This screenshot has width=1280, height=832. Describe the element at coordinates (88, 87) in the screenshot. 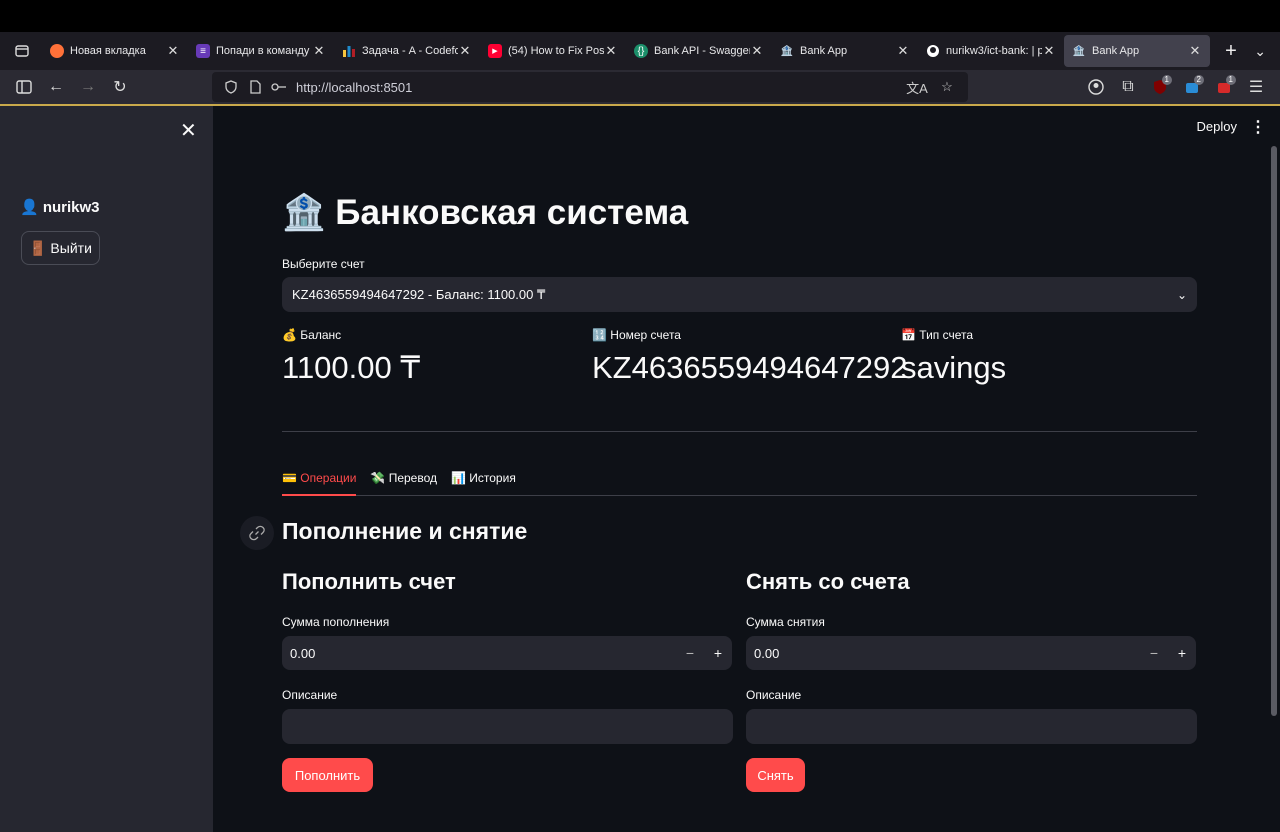

I see `forward-icon: →` at that location.